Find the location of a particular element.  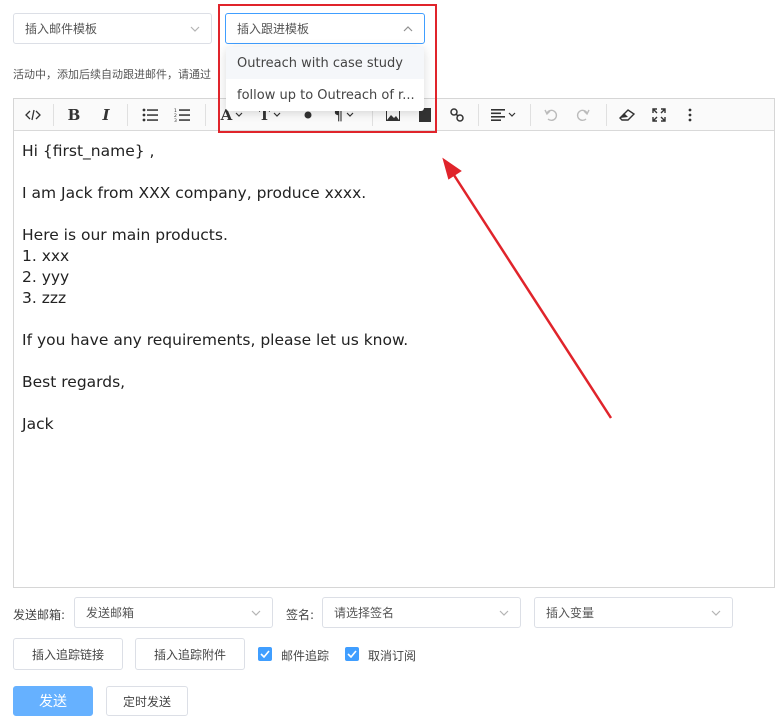

clear-format-button is located at coordinates (627, 115).